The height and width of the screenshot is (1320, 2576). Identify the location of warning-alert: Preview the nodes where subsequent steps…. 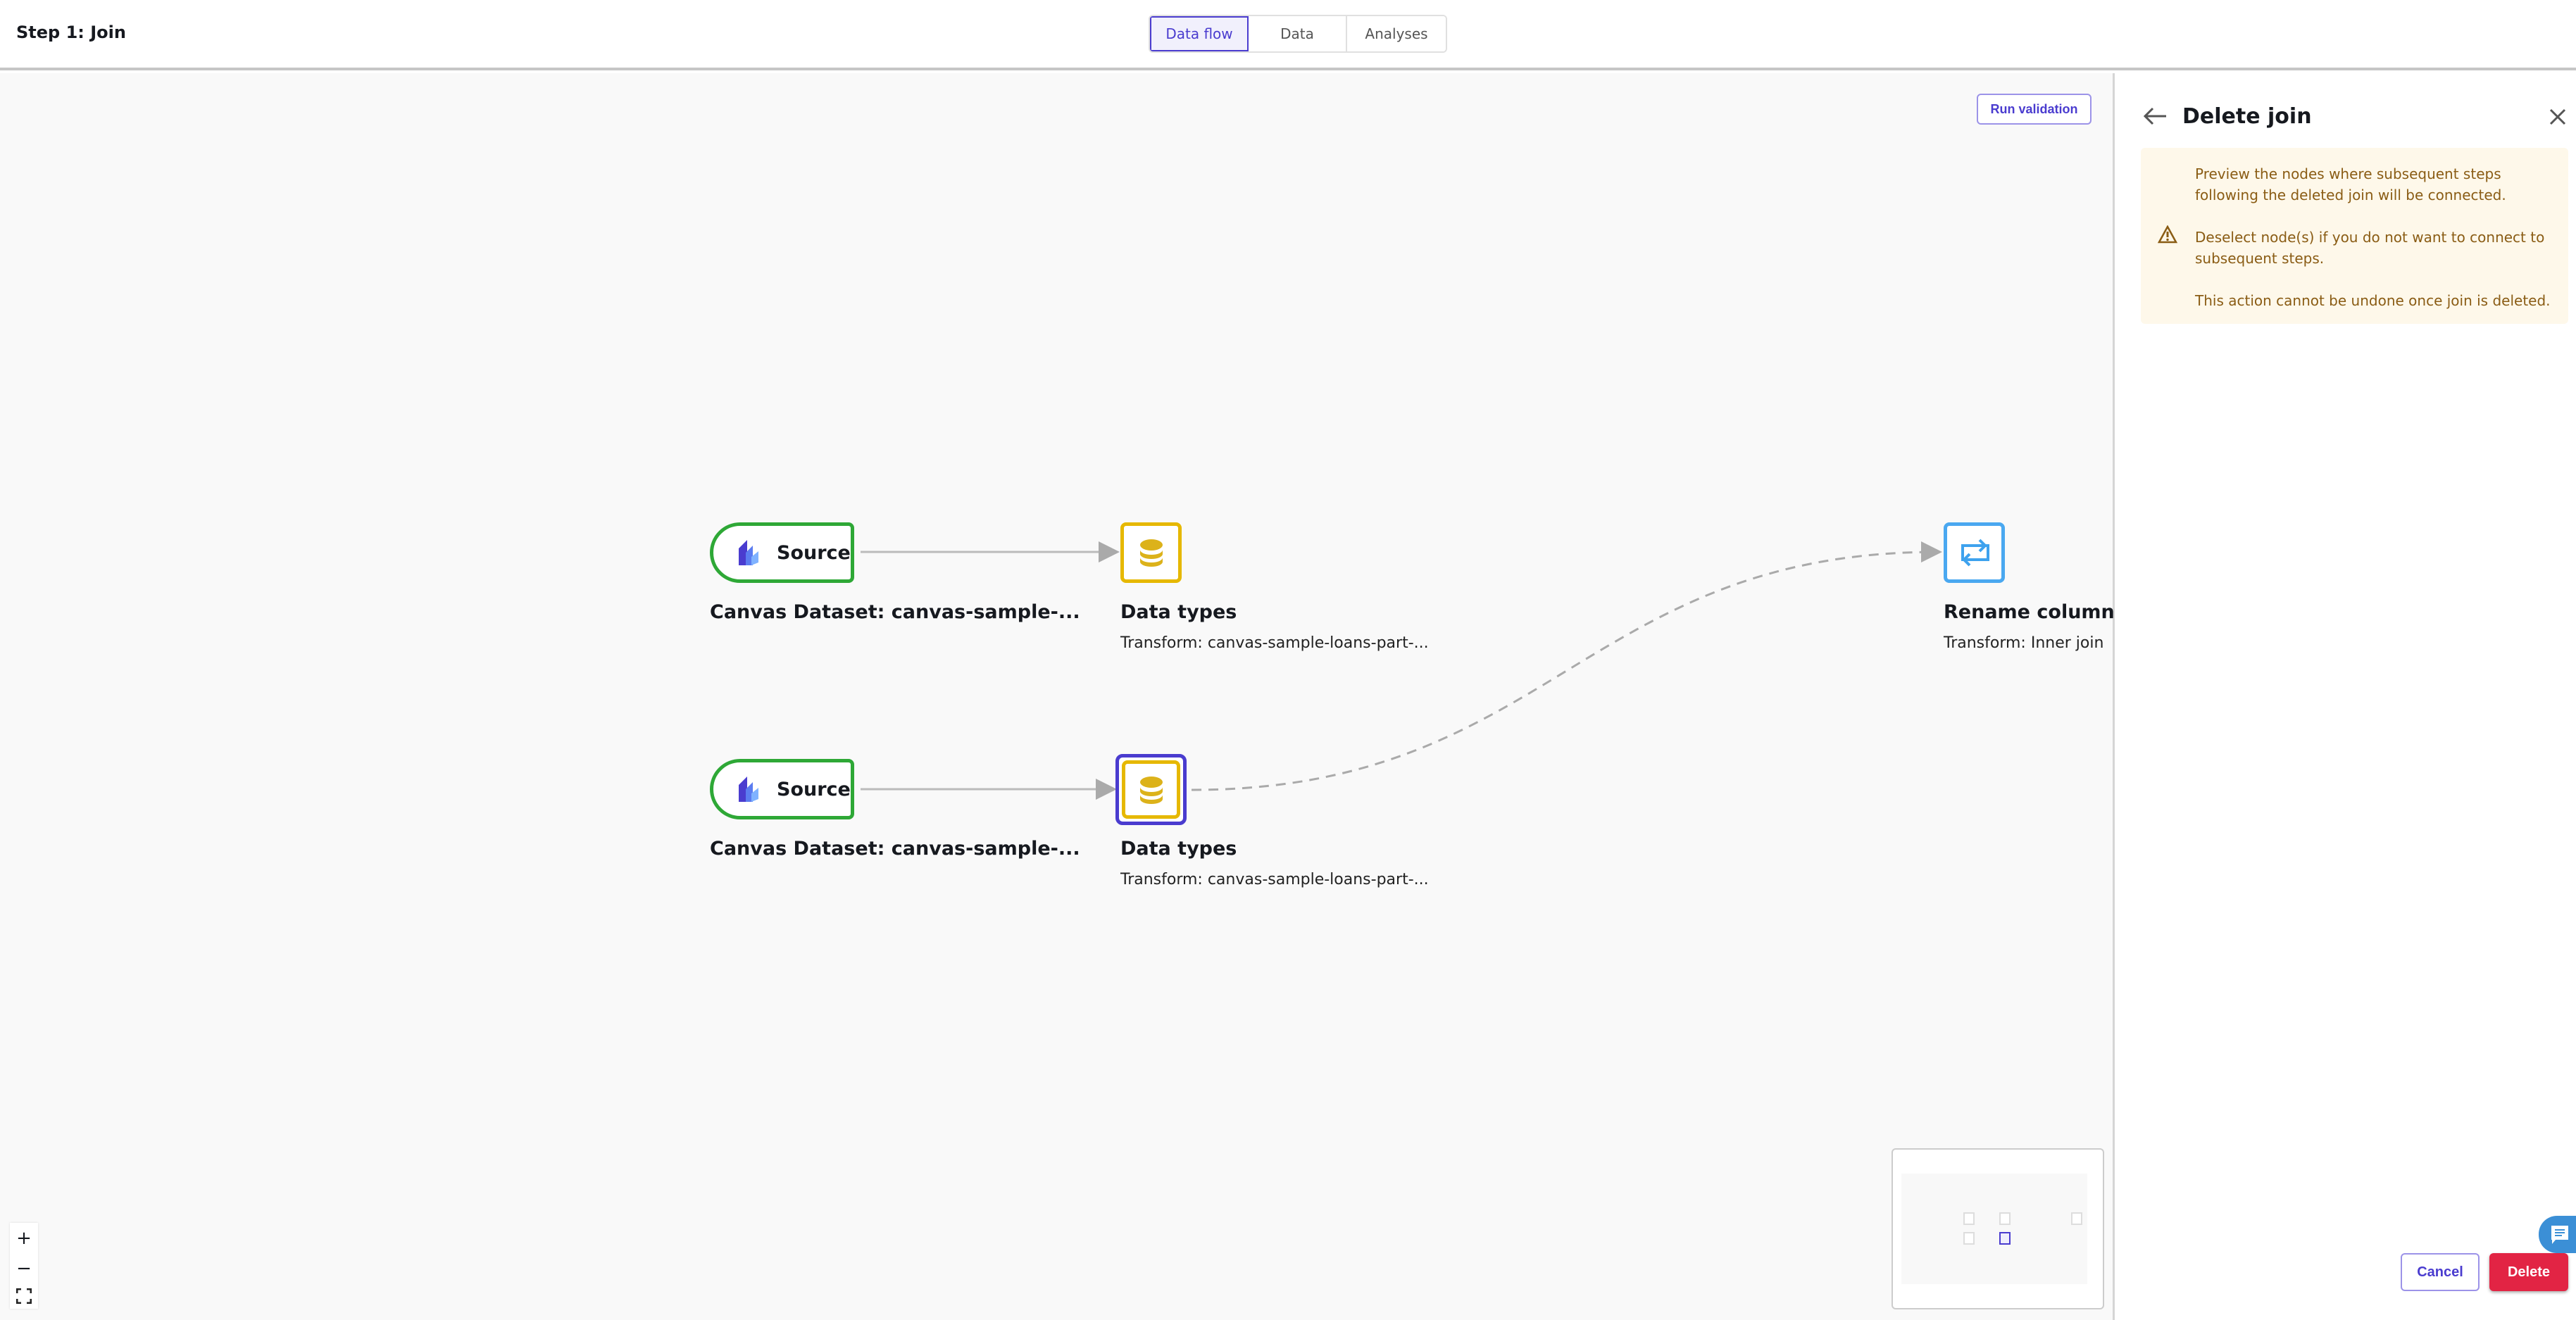
(2354, 236).